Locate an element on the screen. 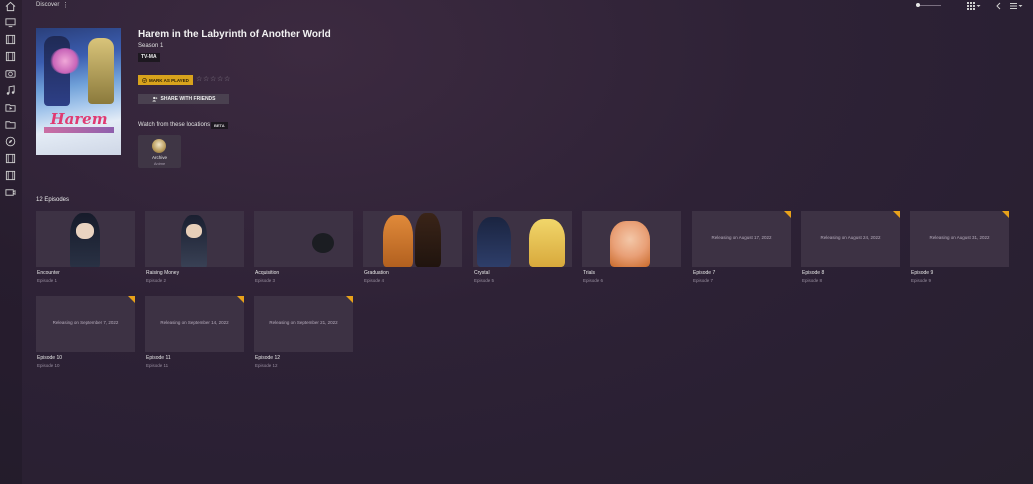 This screenshot has width=1033, height=484. episode-card: Graduation Episode 4 is located at coordinates (412, 247).